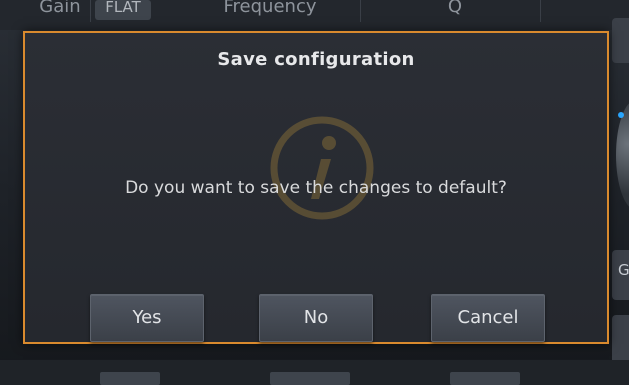 Image resolution: width=629 pixels, height=385 pixels. I want to click on background-right-label: G, so click(623, 270).